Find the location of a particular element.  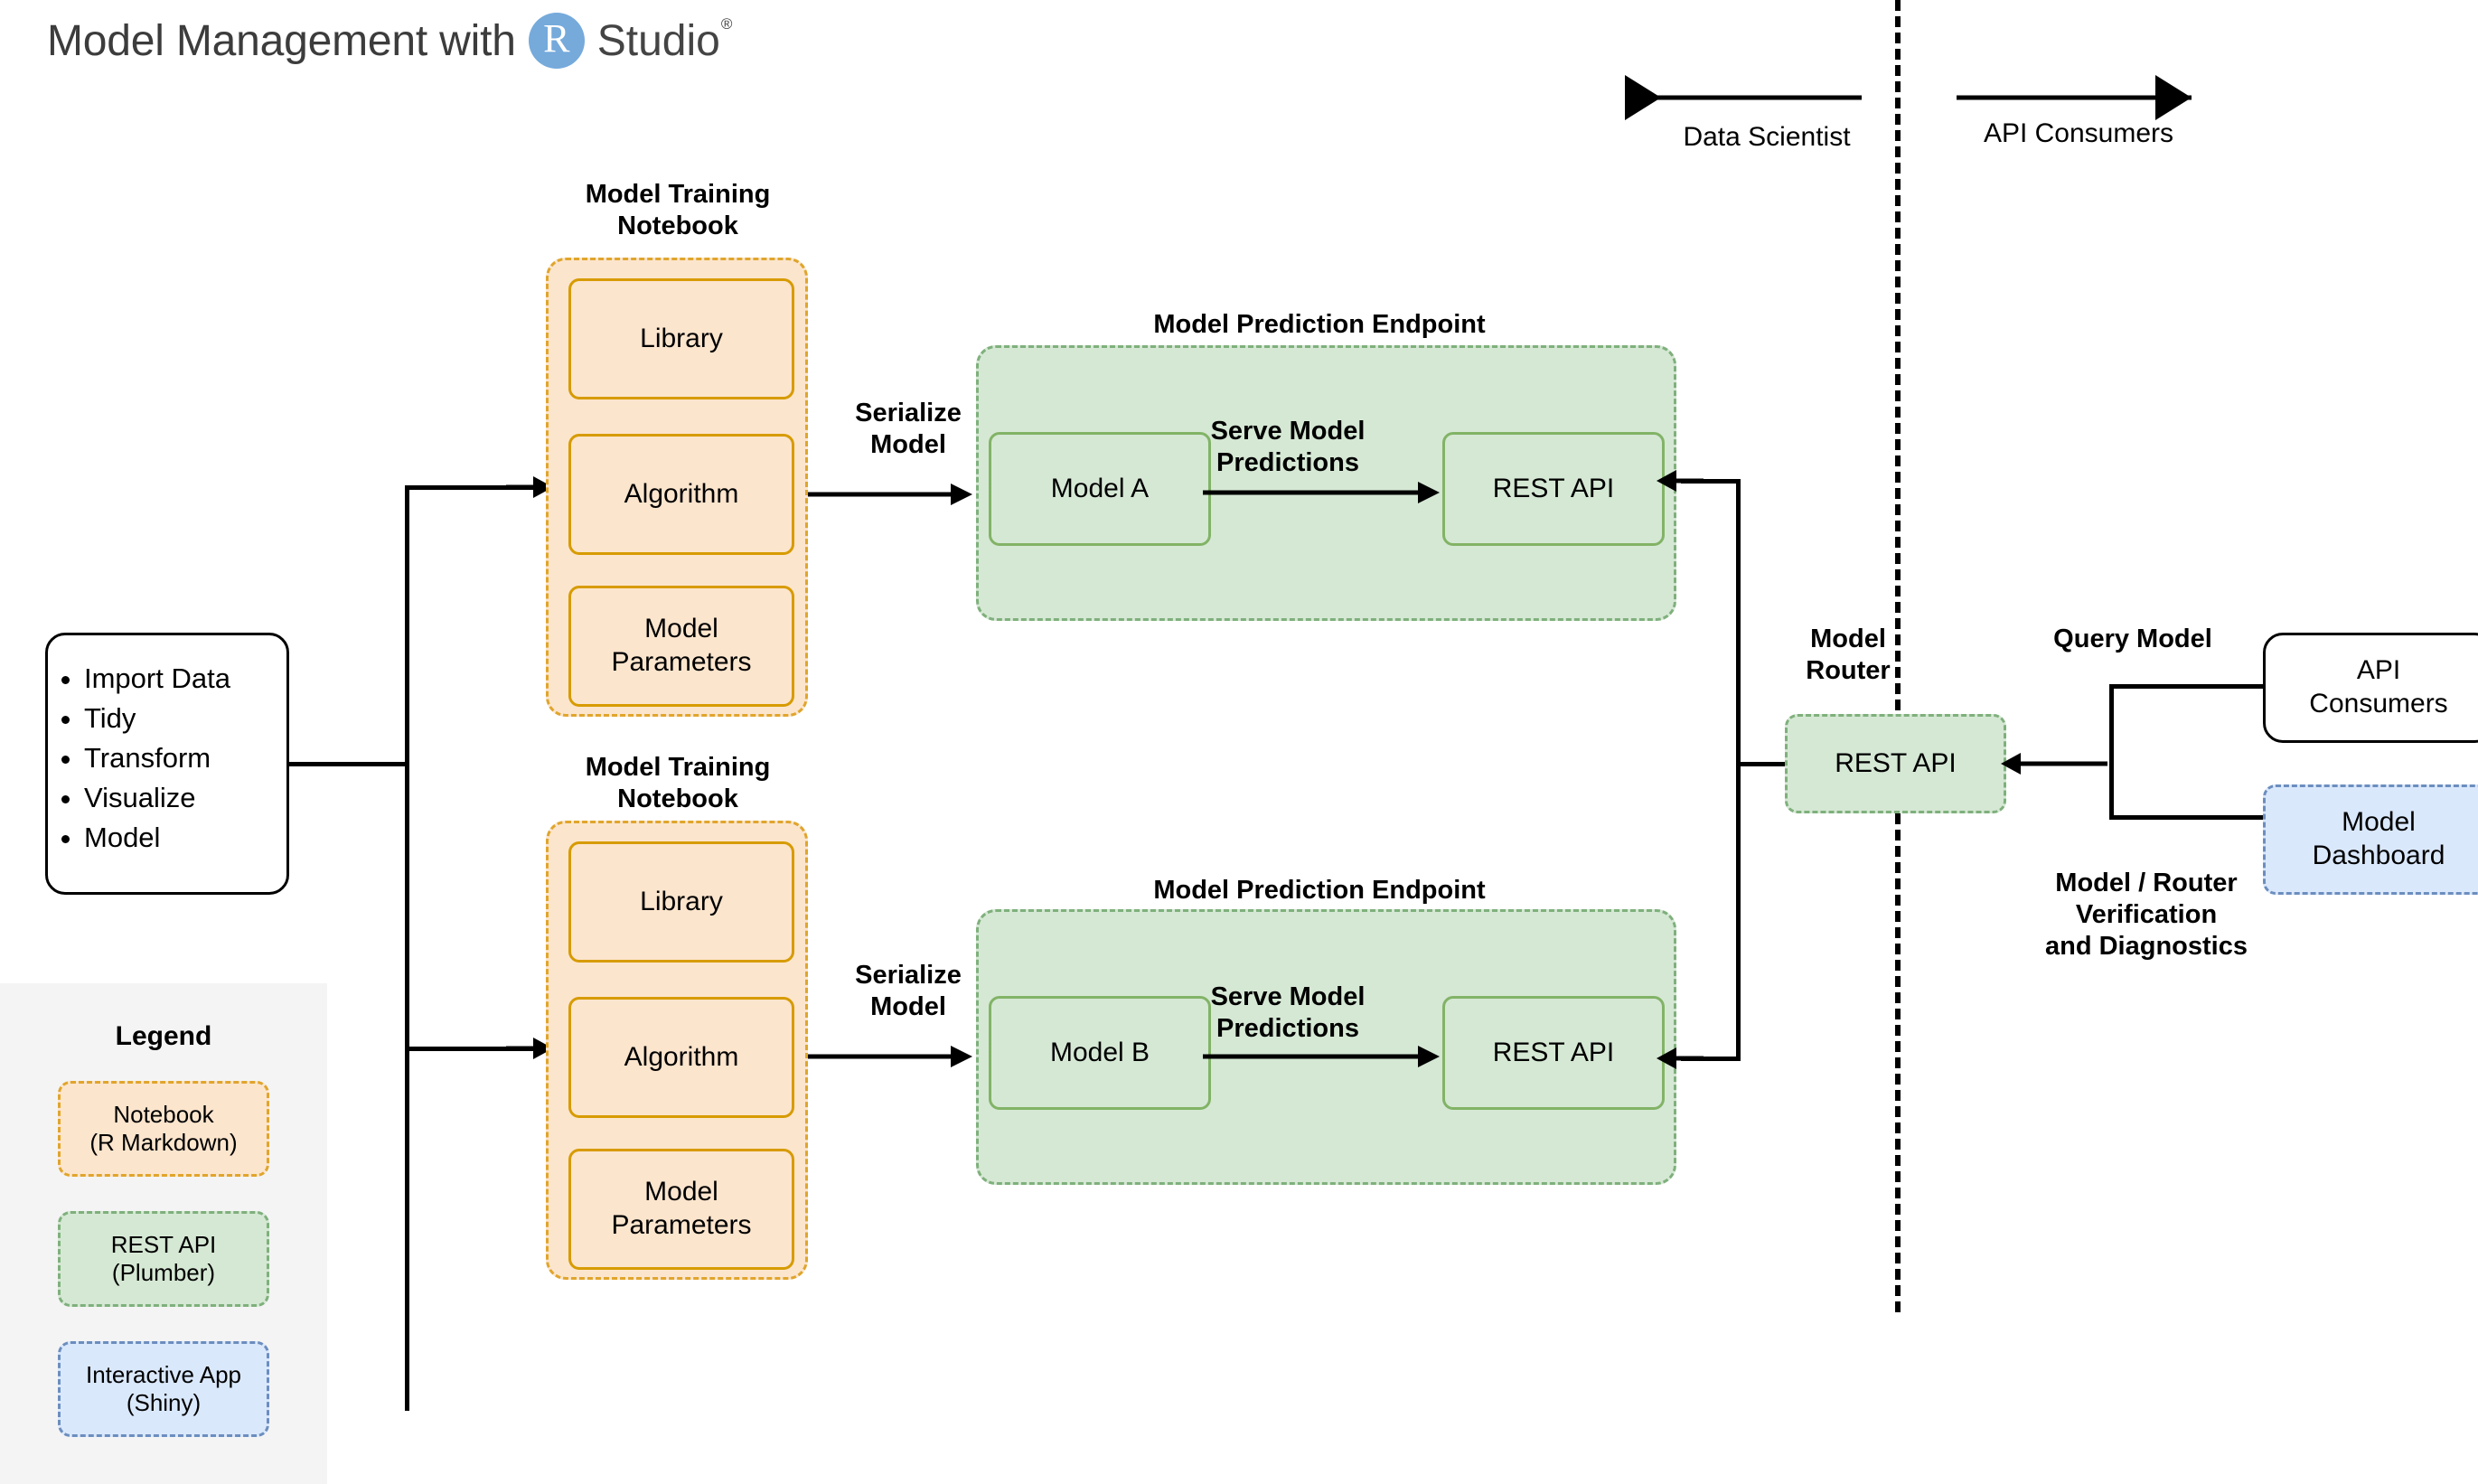

page-title: Model Management with R Studio® is located at coordinates (390, 41).